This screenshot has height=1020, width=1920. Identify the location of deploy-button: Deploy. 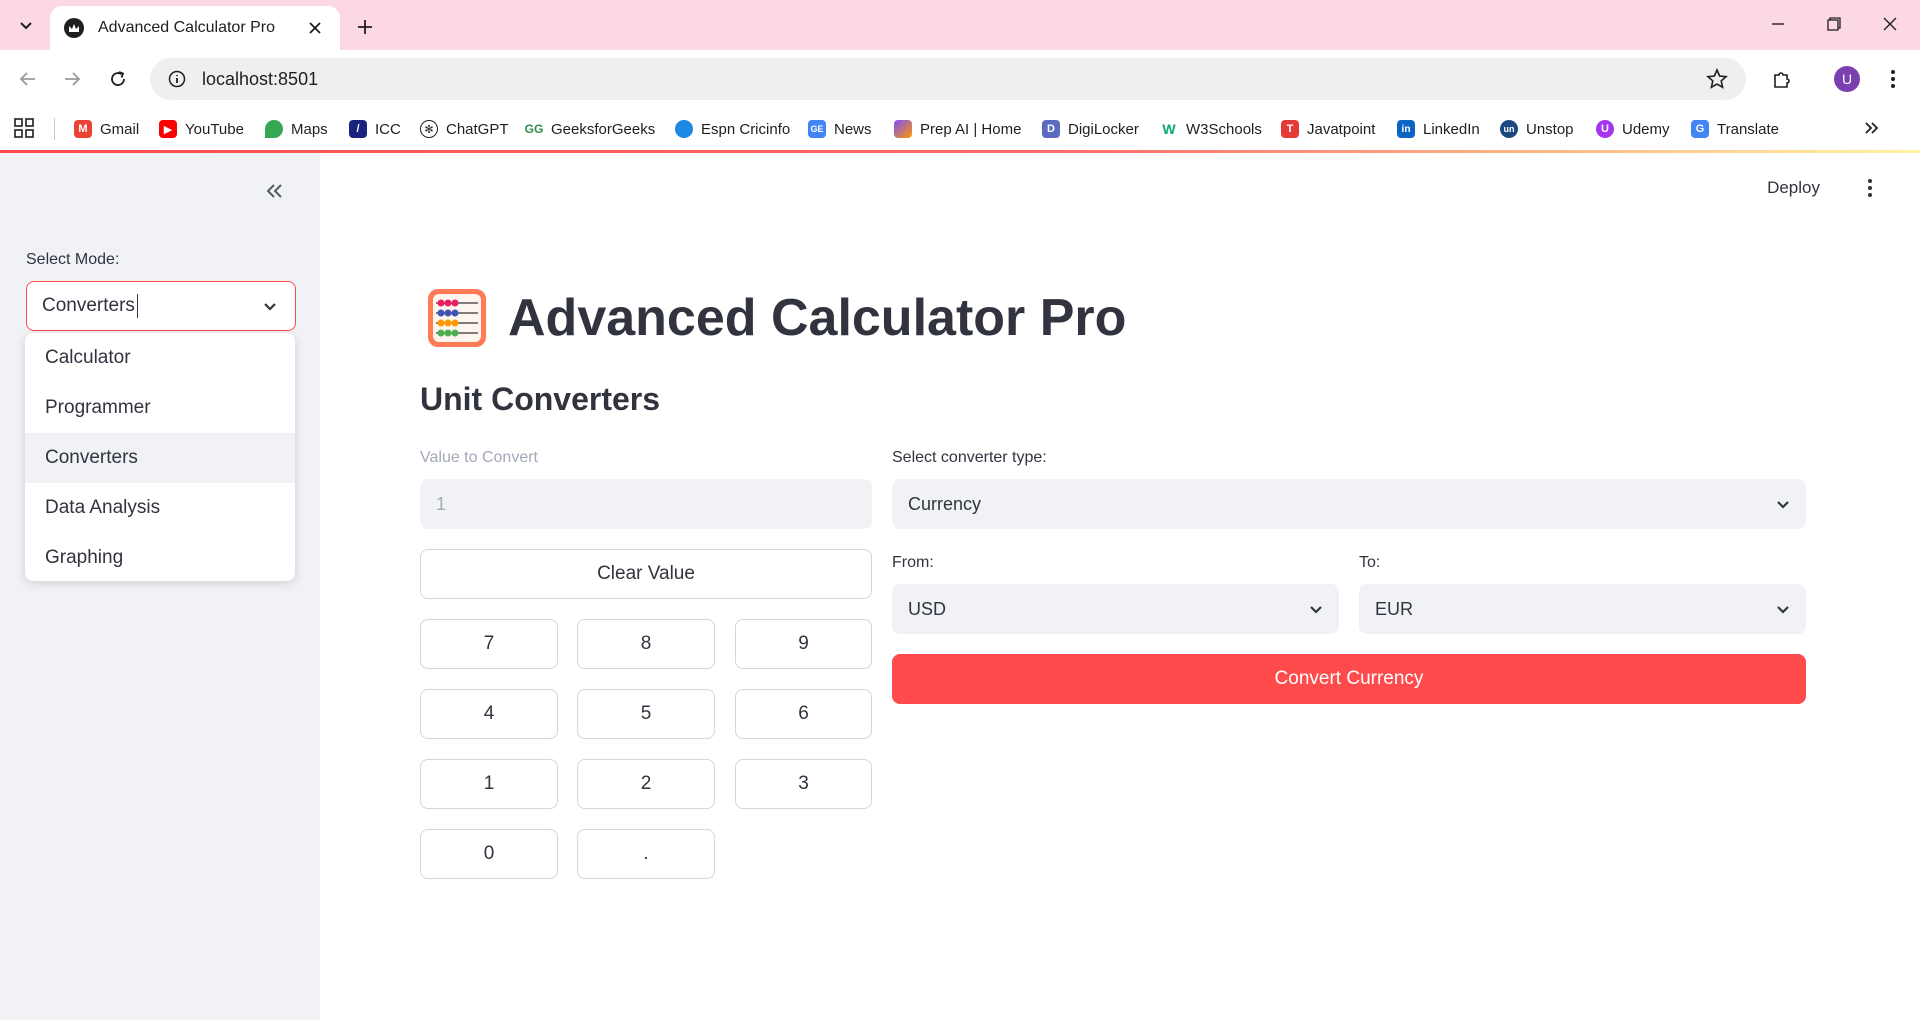
(1793, 188).